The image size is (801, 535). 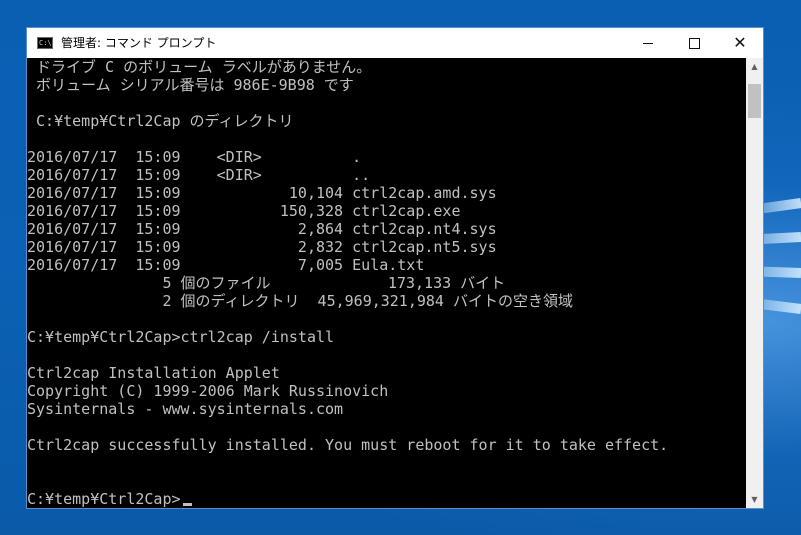 What do you see at coordinates (194, 157) in the screenshot?
I see `console-line: 2016/07/17 15:09 <DIR> .` at bounding box center [194, 157].